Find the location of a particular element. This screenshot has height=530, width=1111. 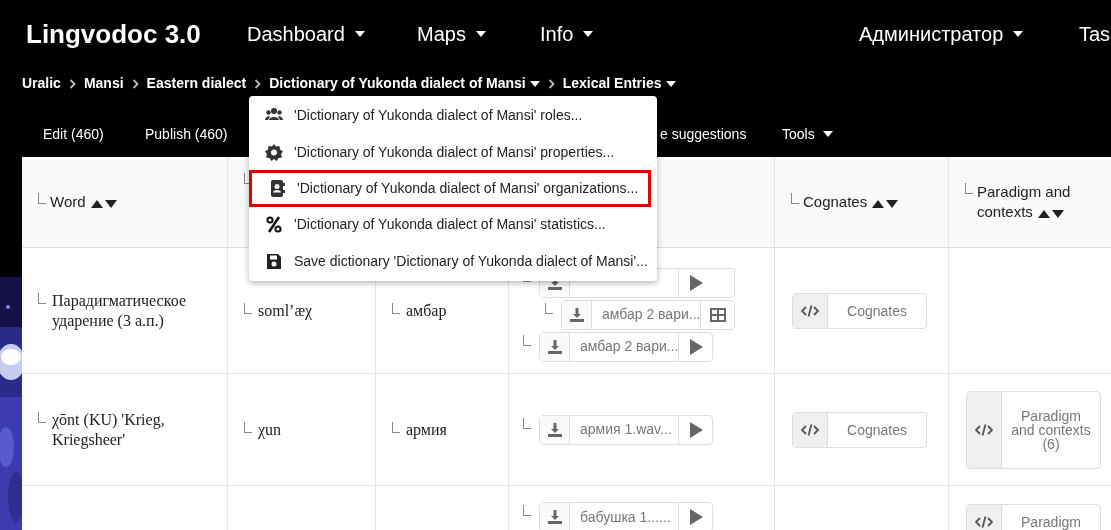

contact-book-icon is located at coordinates (277, 188).